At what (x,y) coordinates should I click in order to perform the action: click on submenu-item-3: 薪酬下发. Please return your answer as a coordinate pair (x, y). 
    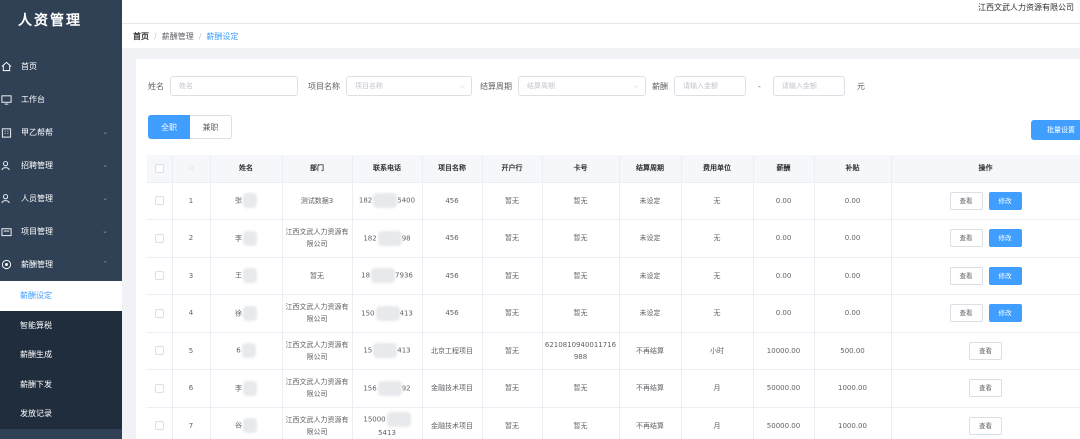
    Looking at the image, I should click on (61, 385).